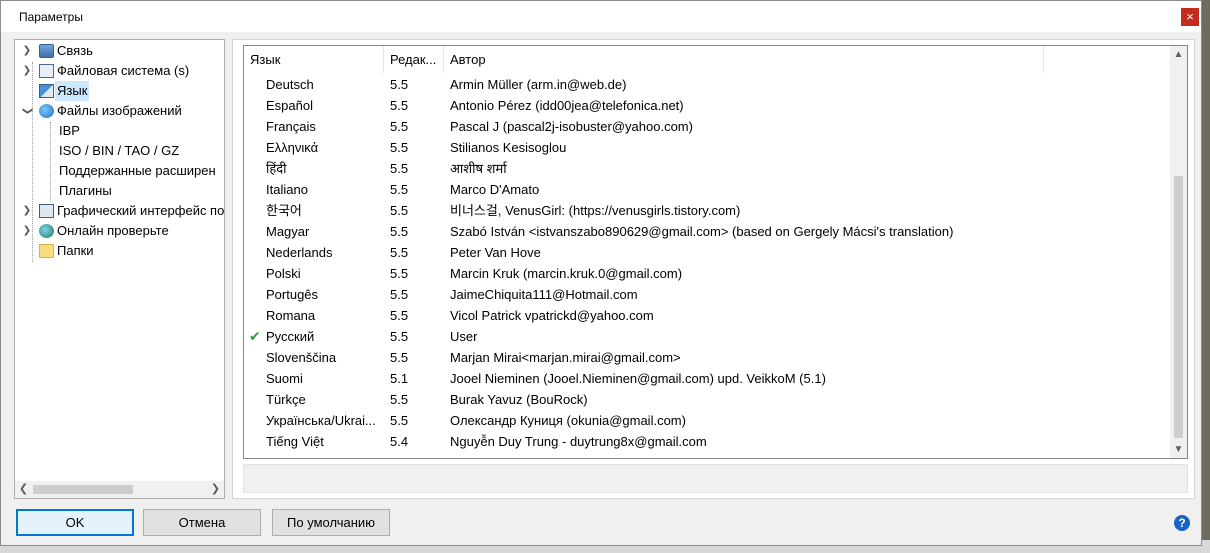  I want to click on column-header-author: Автор, so click(744, 59).